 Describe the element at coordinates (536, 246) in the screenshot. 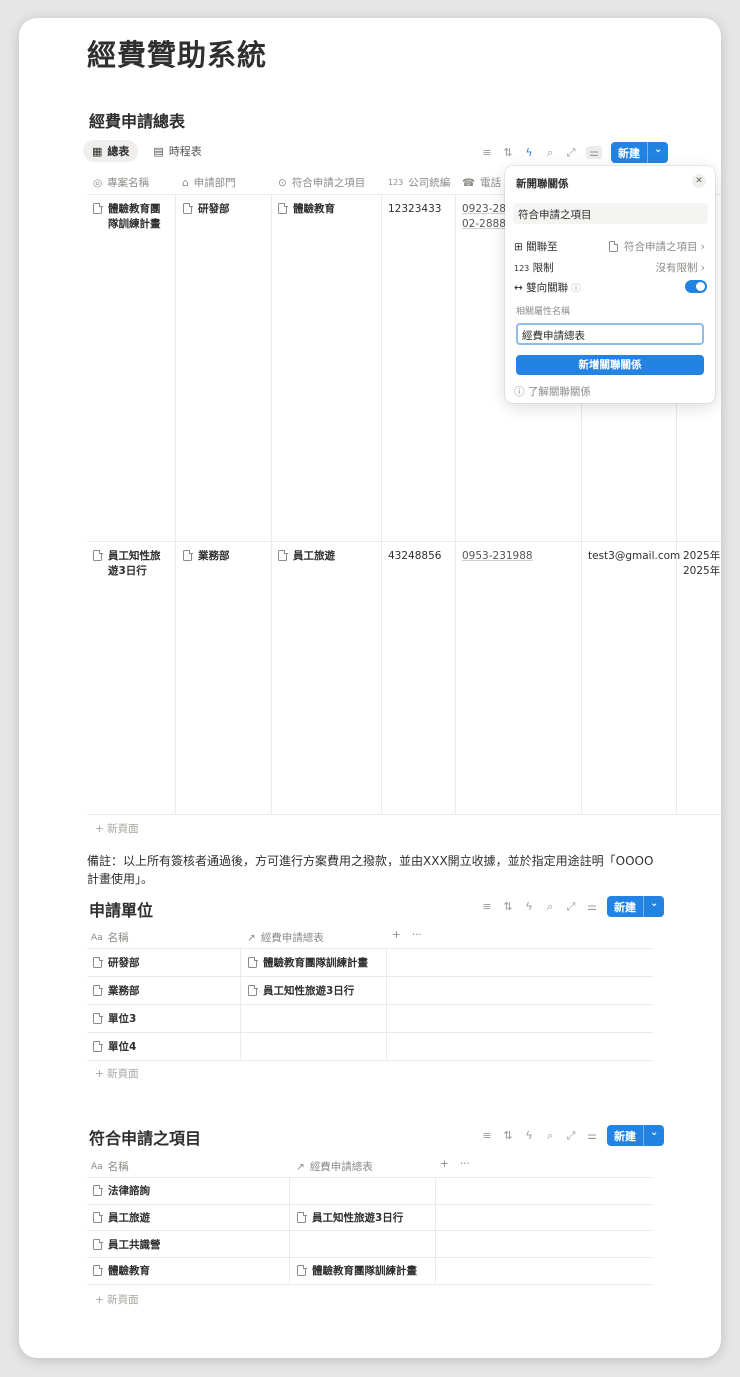

I see `relate-to-row: ⊞ 關聯至` at that location.